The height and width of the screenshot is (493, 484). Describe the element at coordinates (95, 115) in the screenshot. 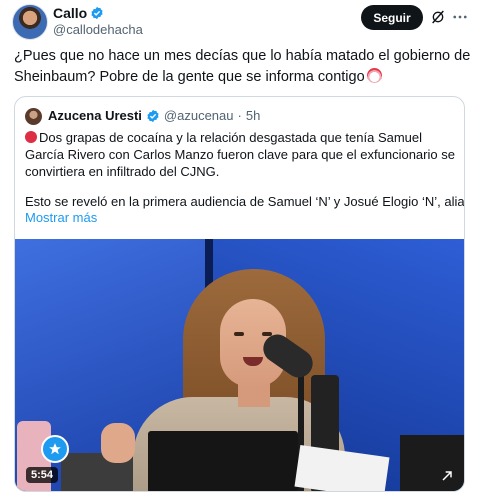

I see `quote-author-name: Azucena Uresti` at that location.